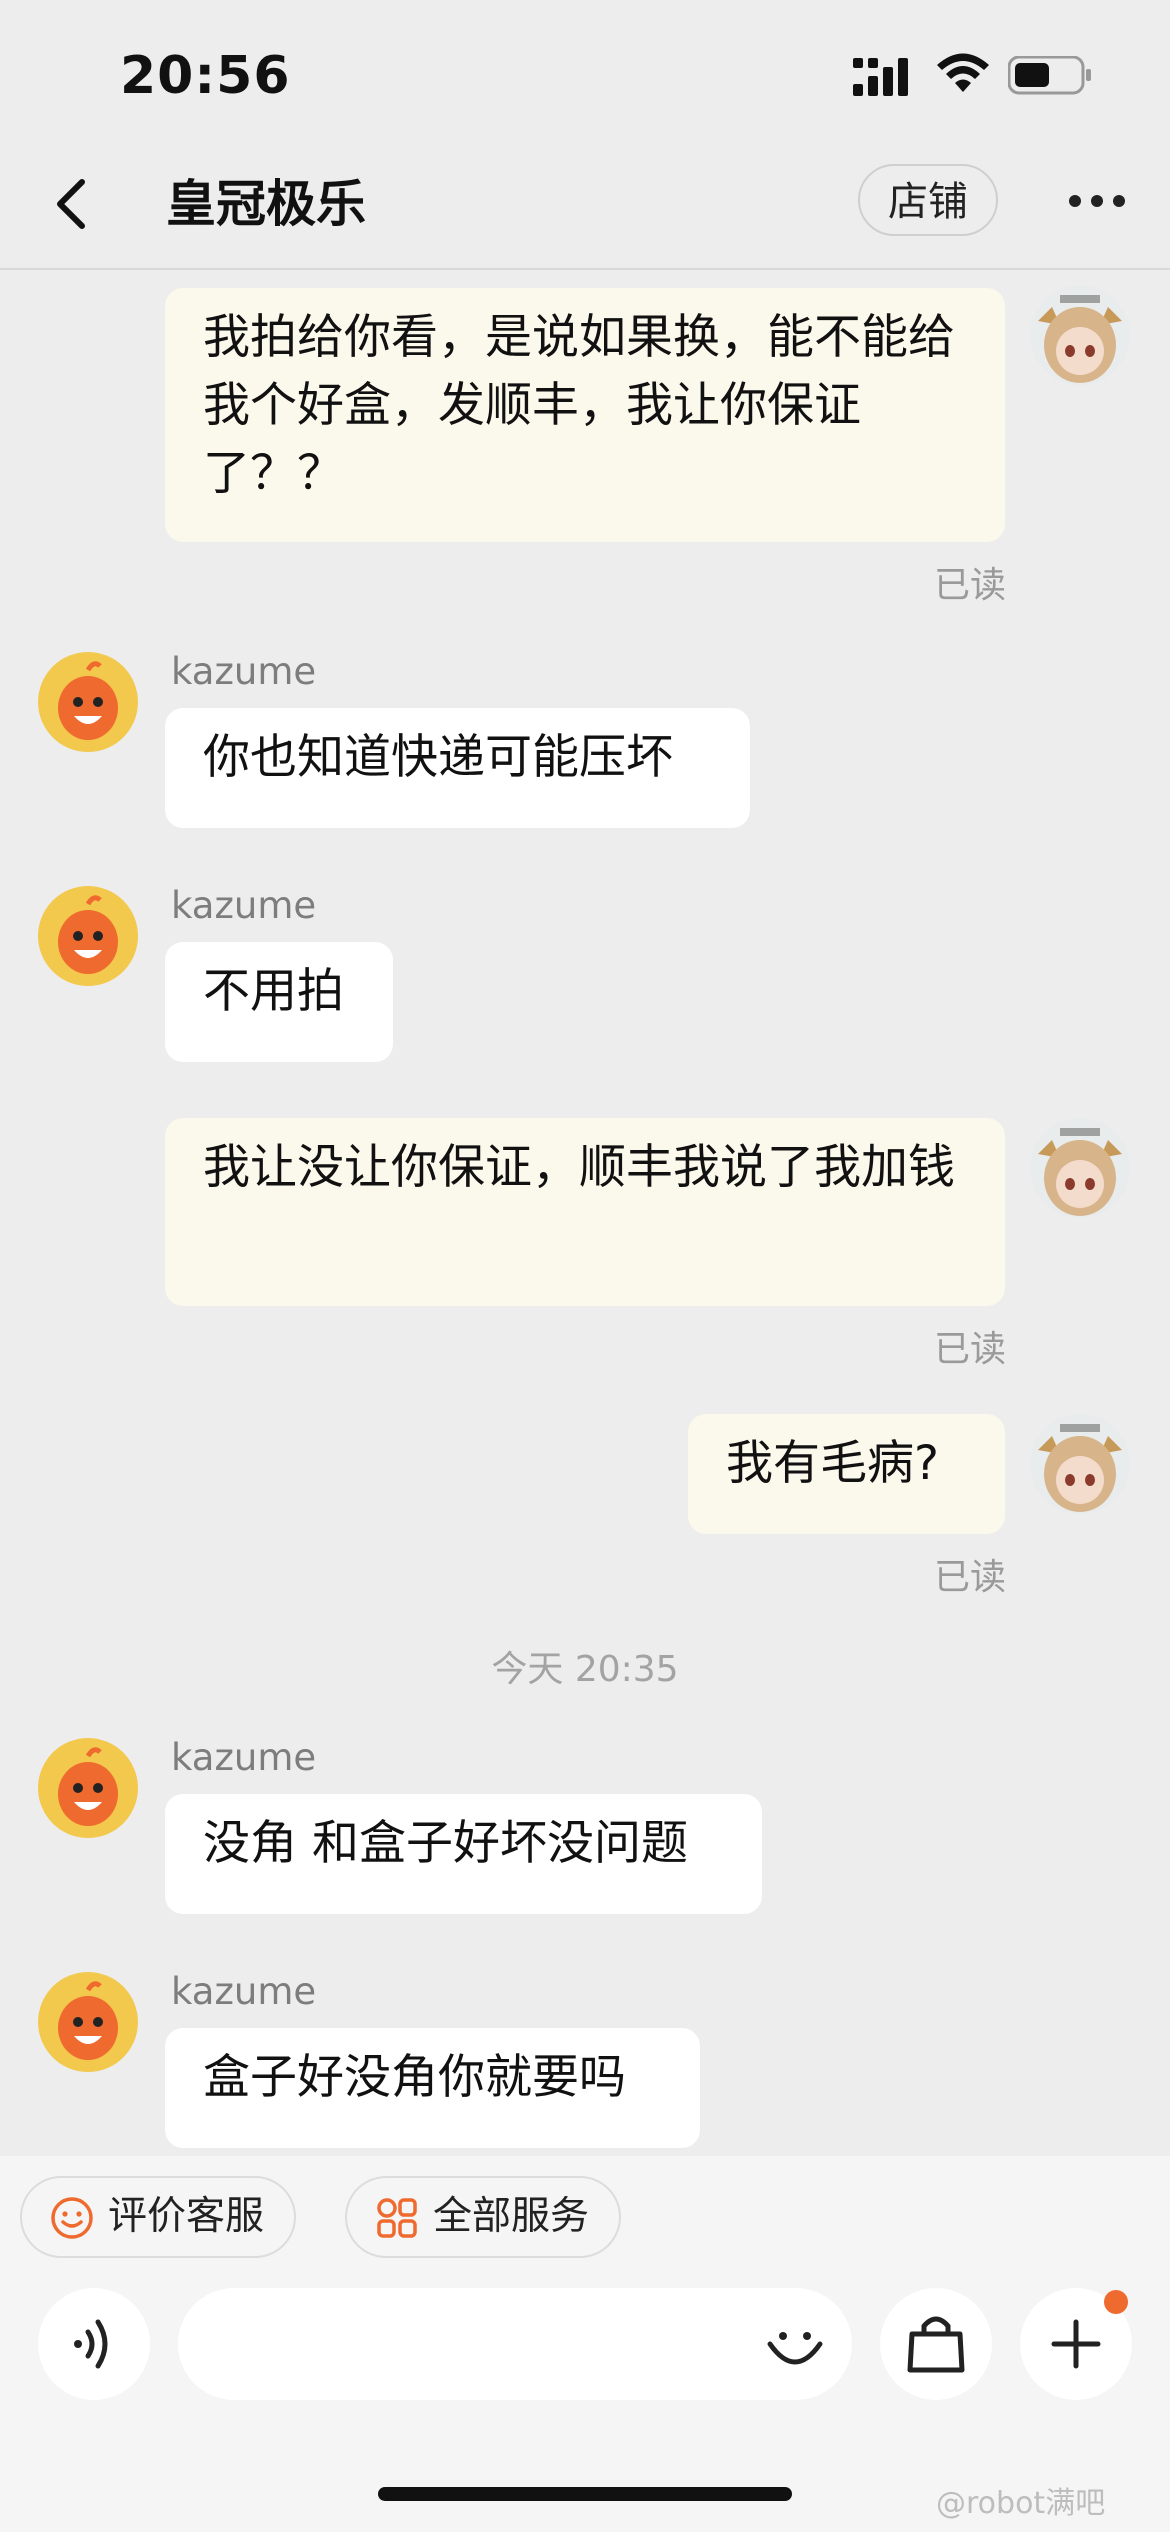 The height and width of the screenshot is (2532, 1170). What do you see at coordinates (795, 2345) in the screenshot?
I see `emoji-icon` at bounding box center [795, 2345].